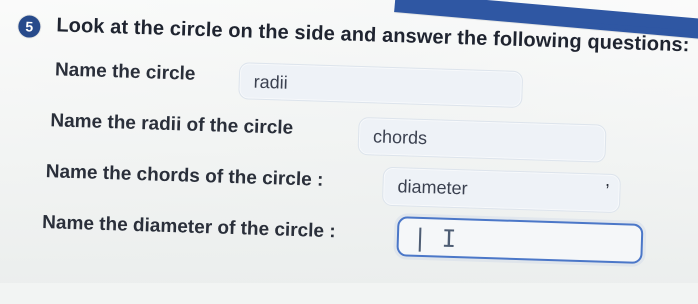 The image size is (698, 304). Describe the element at coordinates (188, 227) in the screenshot. I see `row-label-name-the-diameter: Name the diameter of the circle :` at that location.